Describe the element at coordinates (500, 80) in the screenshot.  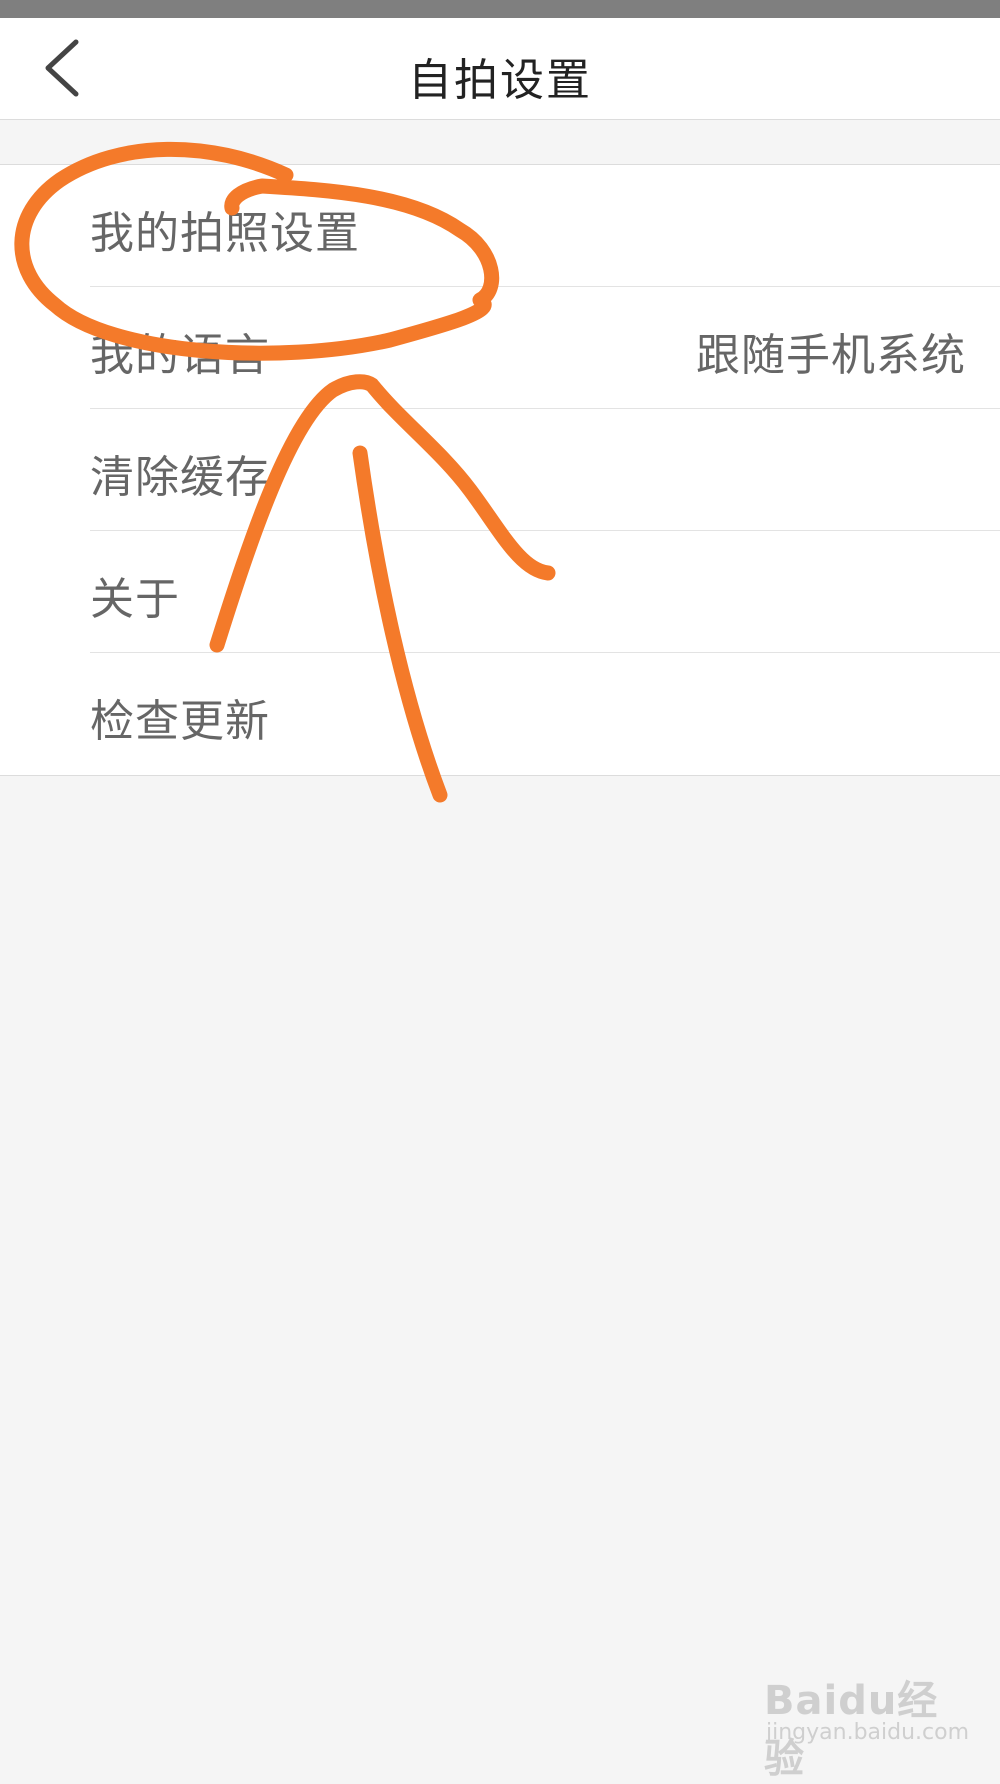
I see `page-title: 自拍设置` at that location.